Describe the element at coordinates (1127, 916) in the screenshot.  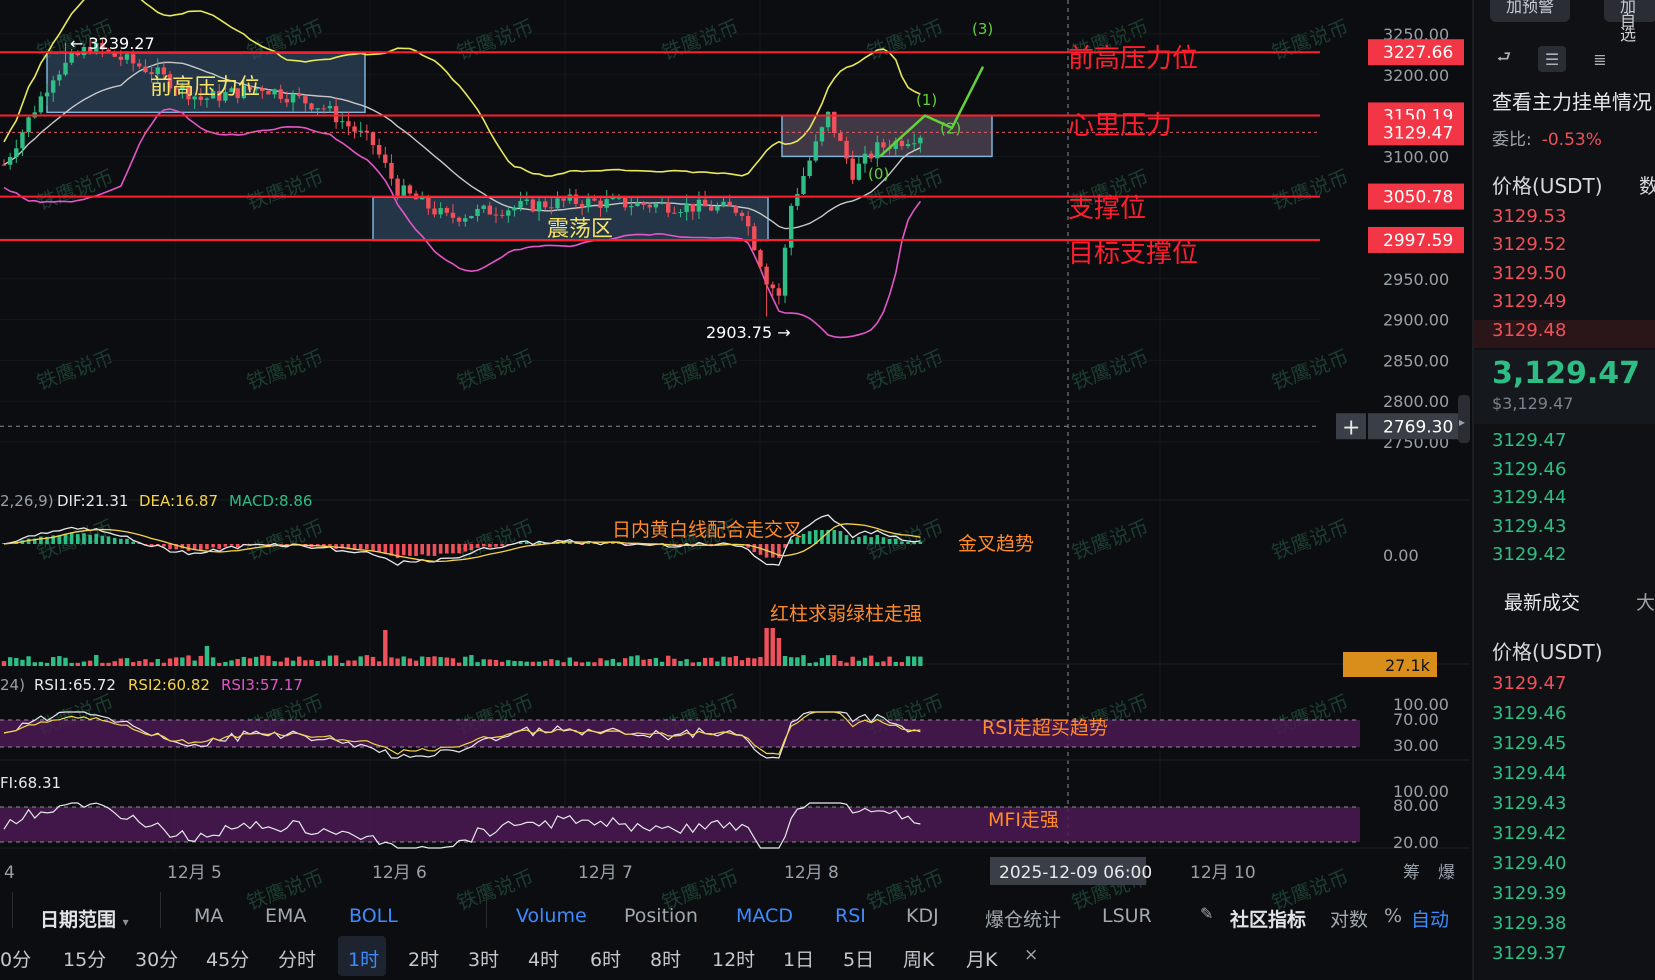
I see `indicator-lsur: LSUR` at that location.